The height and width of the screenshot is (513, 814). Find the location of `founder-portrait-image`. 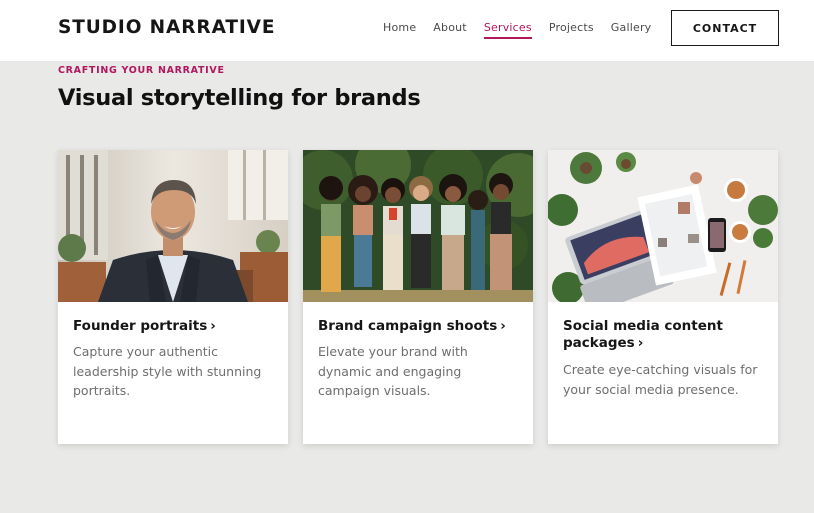

founder-portrait-image is located at coordinates (173, 226).